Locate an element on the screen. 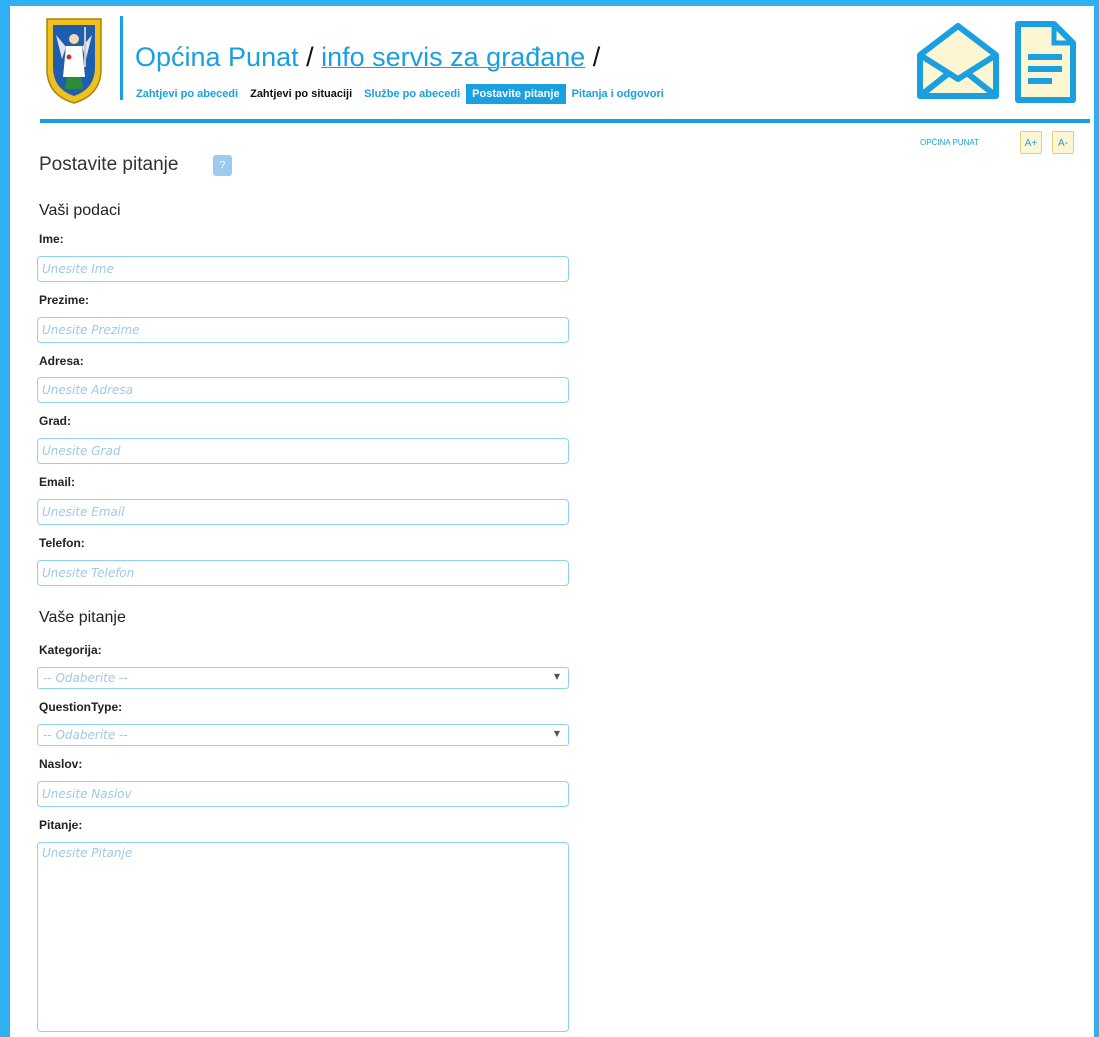 Image resolution: width=1099 pixels, height=1037 pixels. ime-label: Ime: is located at coordinates (51, 239).